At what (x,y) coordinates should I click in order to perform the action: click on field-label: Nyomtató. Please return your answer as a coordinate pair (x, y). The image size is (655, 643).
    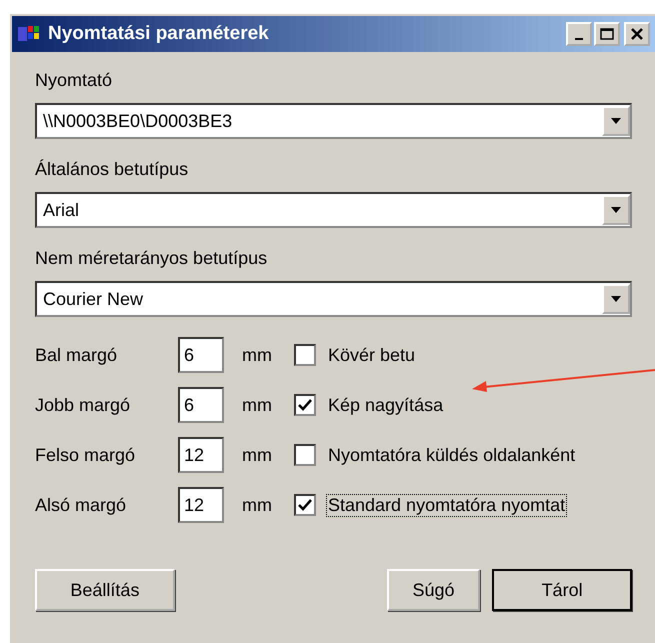
    Looking at the image, I should click on (74, 80).